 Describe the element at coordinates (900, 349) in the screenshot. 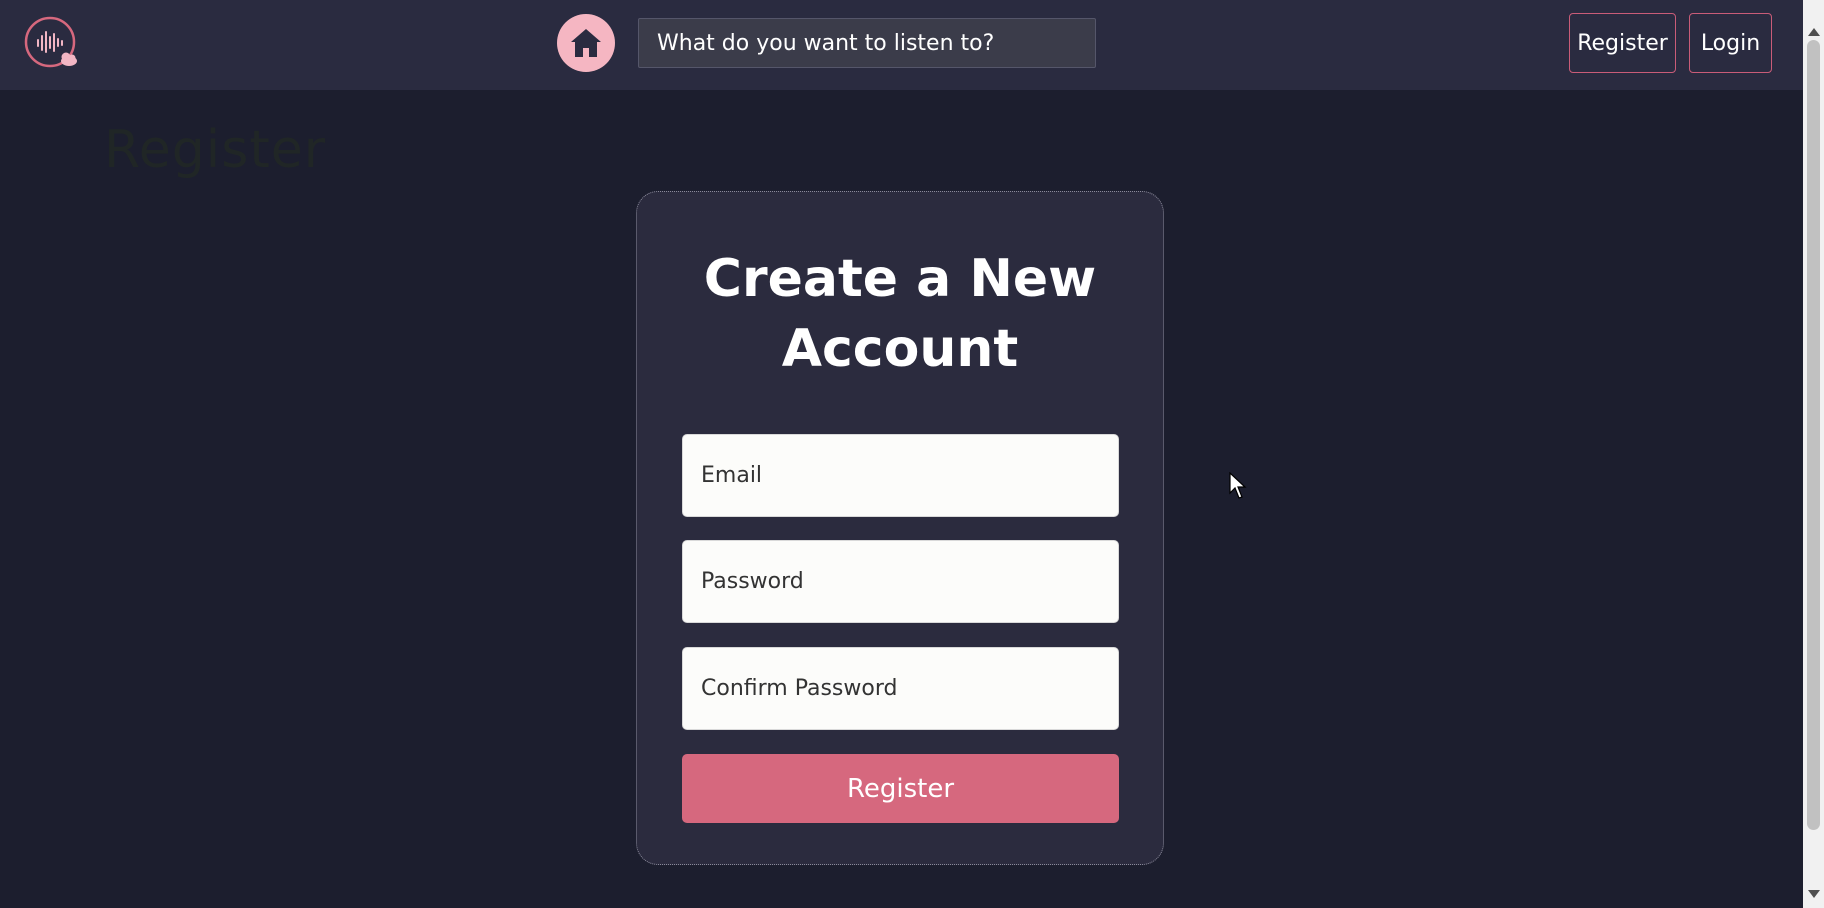

I see `form-title-line2: Account` at that location.